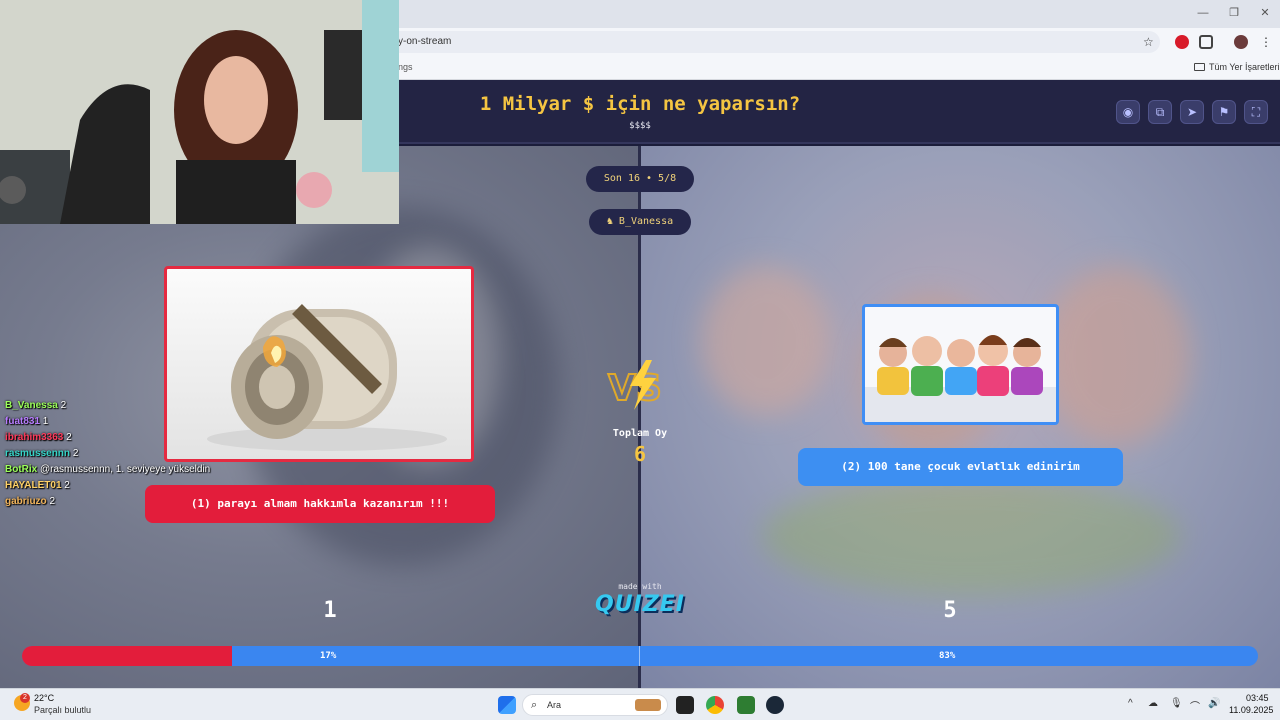 This screenshot has height=720, width=1280. Describe the element at coordinates (646, 221) in the screenshot. I see `player-name: B_Vanessa` at that location.